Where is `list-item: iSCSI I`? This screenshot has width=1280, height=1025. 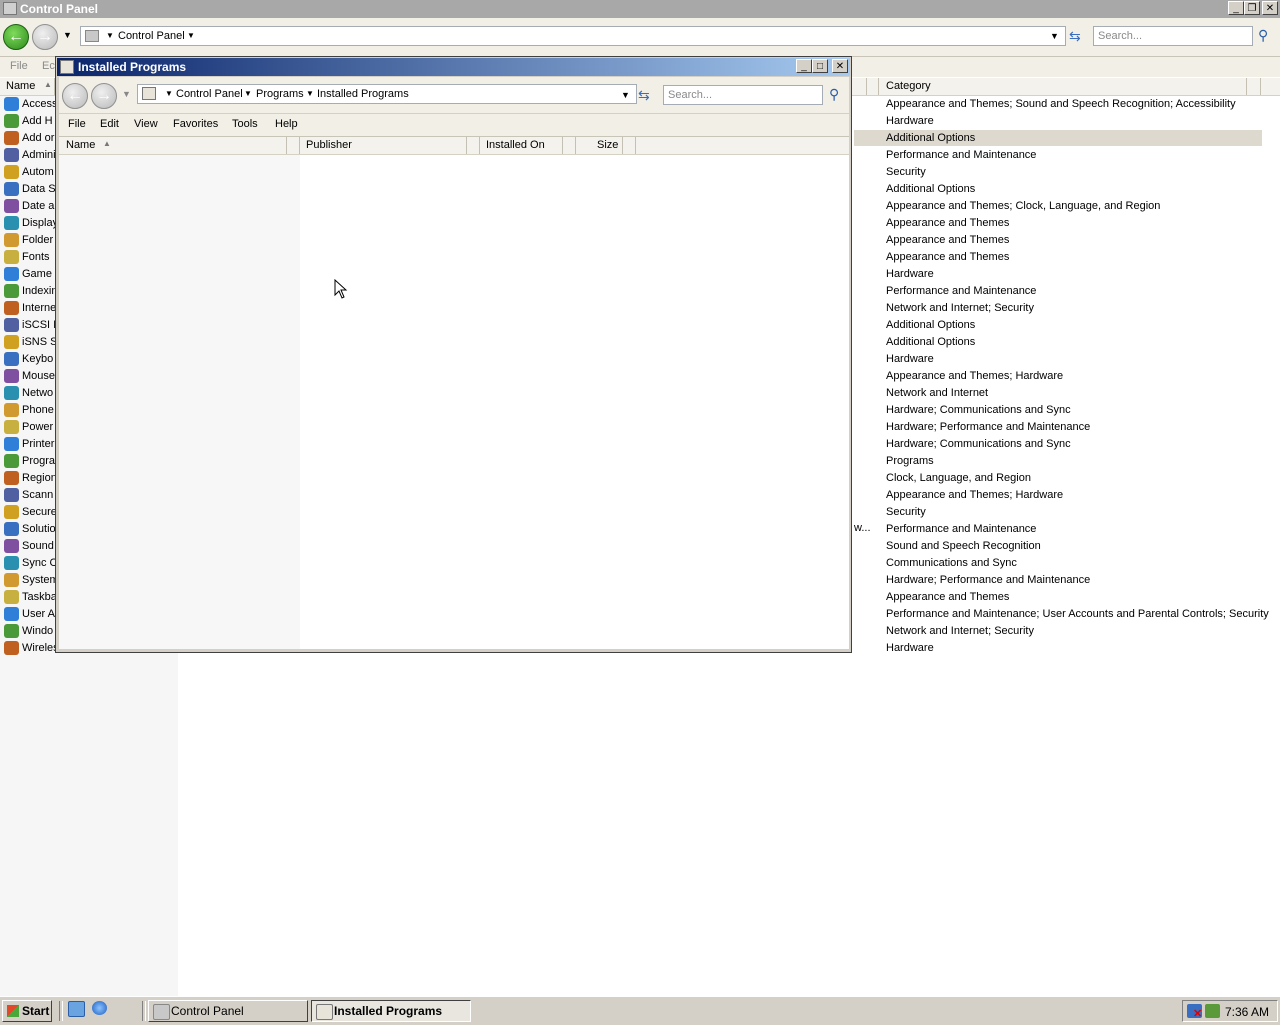
list-item: iSCSI I is located at coordinates (30, 325).